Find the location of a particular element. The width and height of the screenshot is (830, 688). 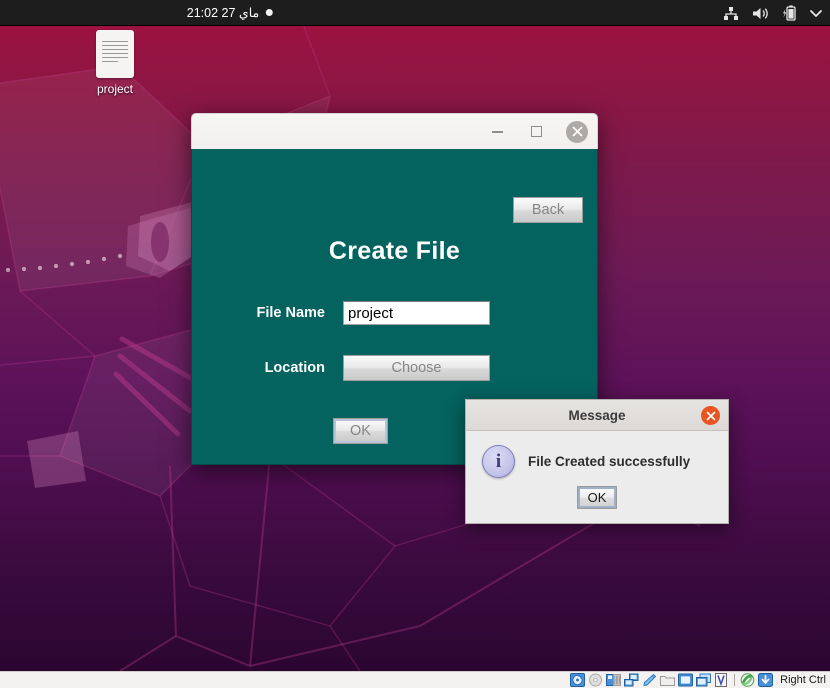

network-adapter-icon is located at coordinates (631, 680).